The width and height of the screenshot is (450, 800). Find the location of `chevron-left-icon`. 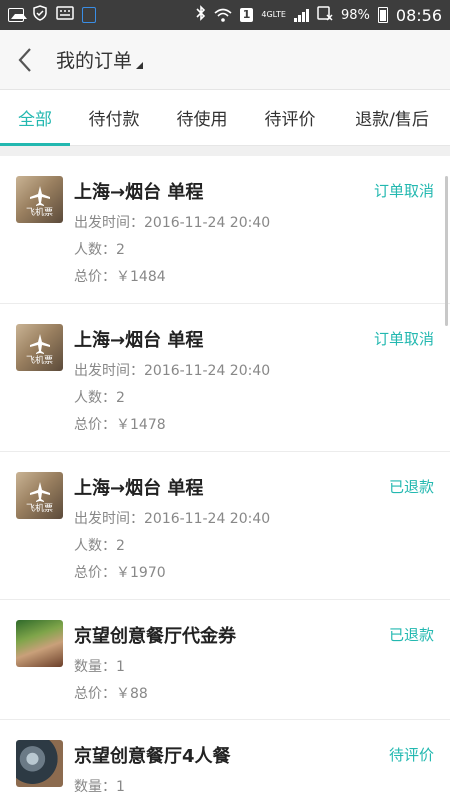

chevron-left-icon is located at coordinates (24, 59).